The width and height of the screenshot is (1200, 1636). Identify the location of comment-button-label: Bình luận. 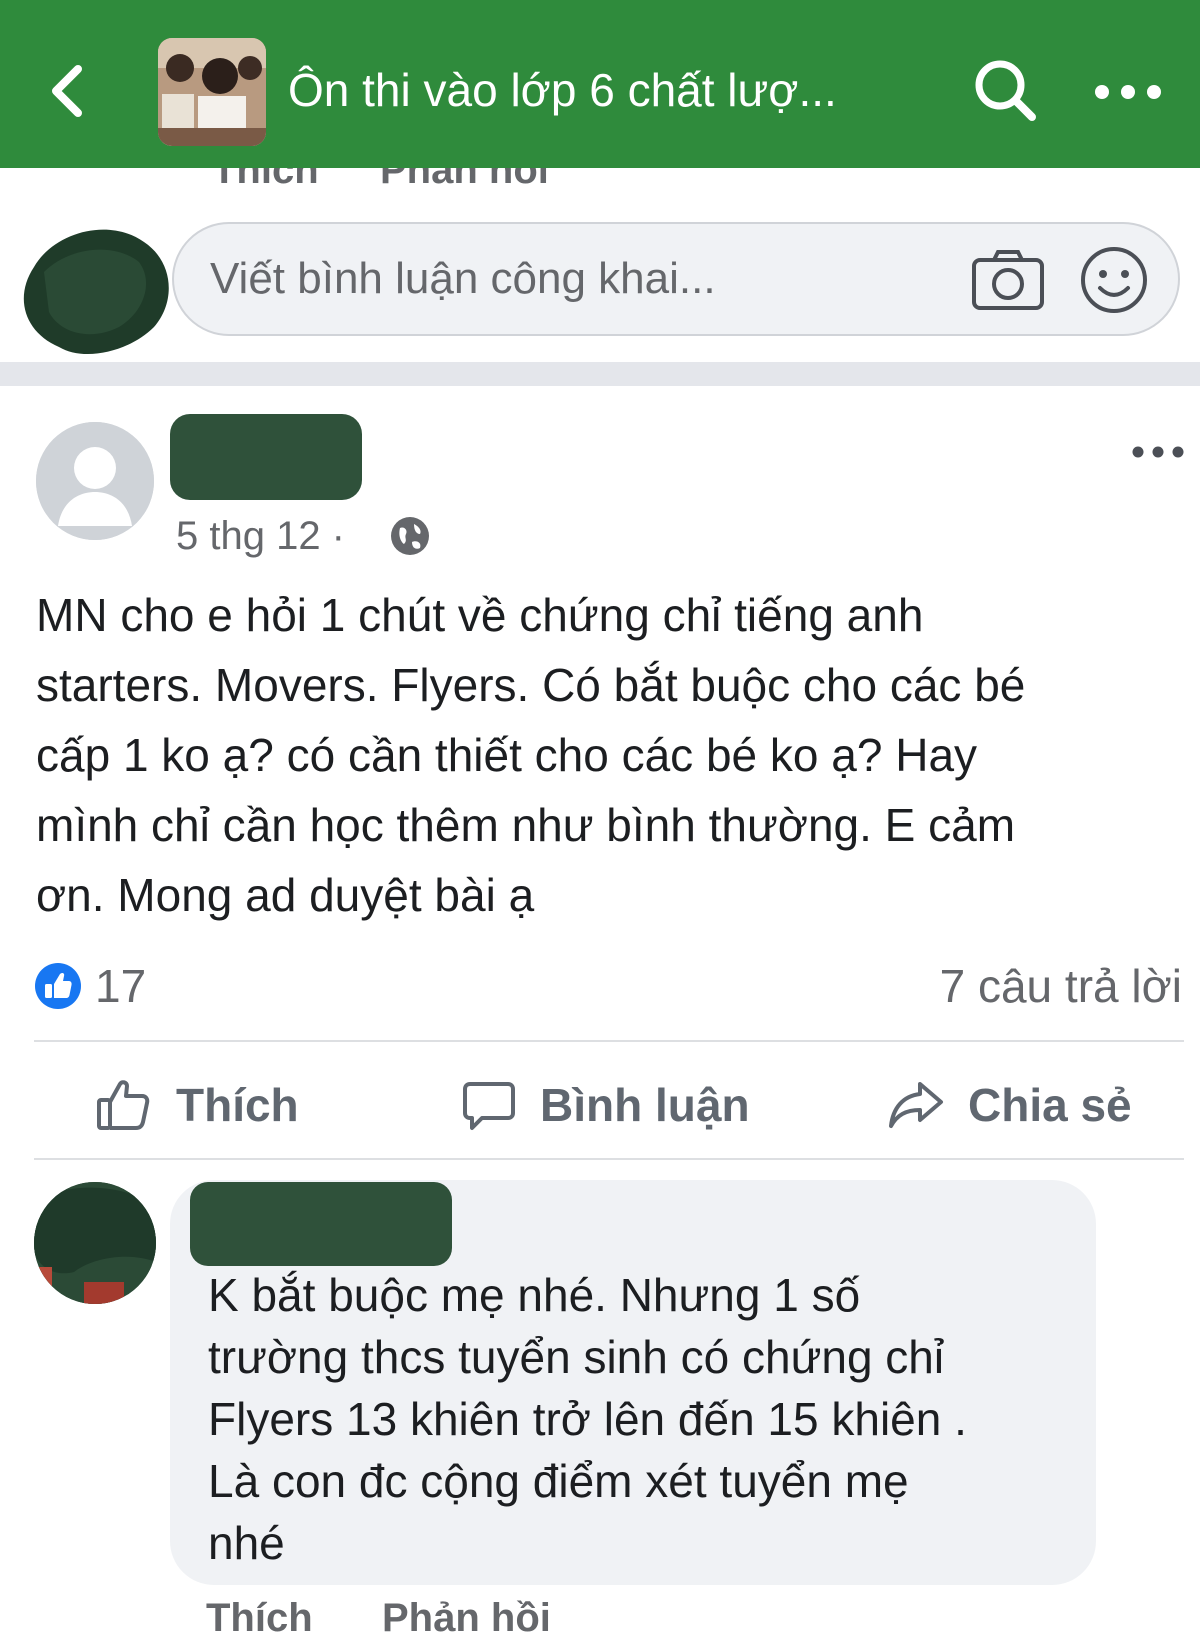
(645, 1105).